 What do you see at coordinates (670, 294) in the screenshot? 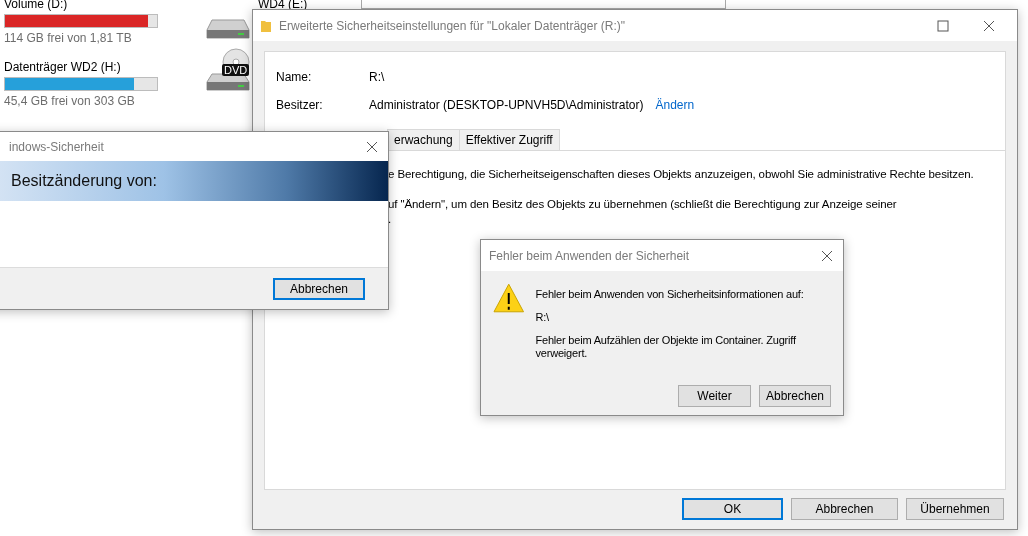
I see `error-message: Fehler beim Anwenden von Sicherheitsinformationen auf:` at bounding box center [670, 294].